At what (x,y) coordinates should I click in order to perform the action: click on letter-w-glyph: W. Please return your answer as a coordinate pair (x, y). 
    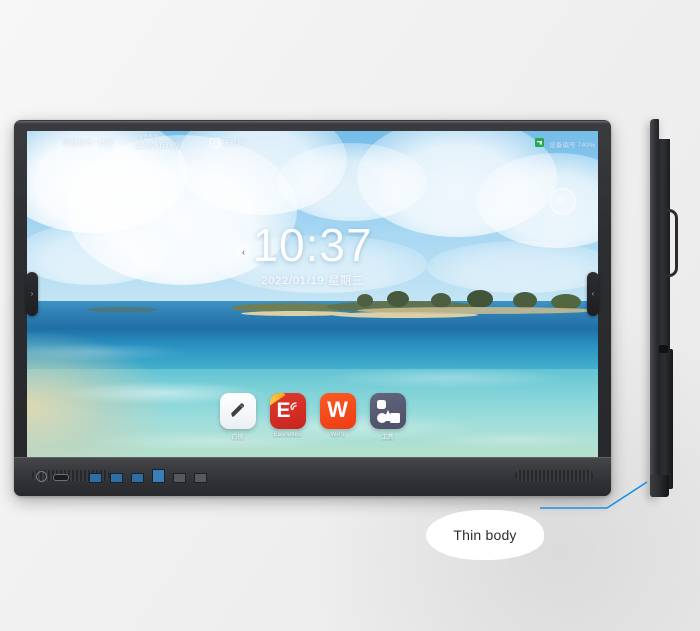
    Looking at the image, I should click on (337, 409).